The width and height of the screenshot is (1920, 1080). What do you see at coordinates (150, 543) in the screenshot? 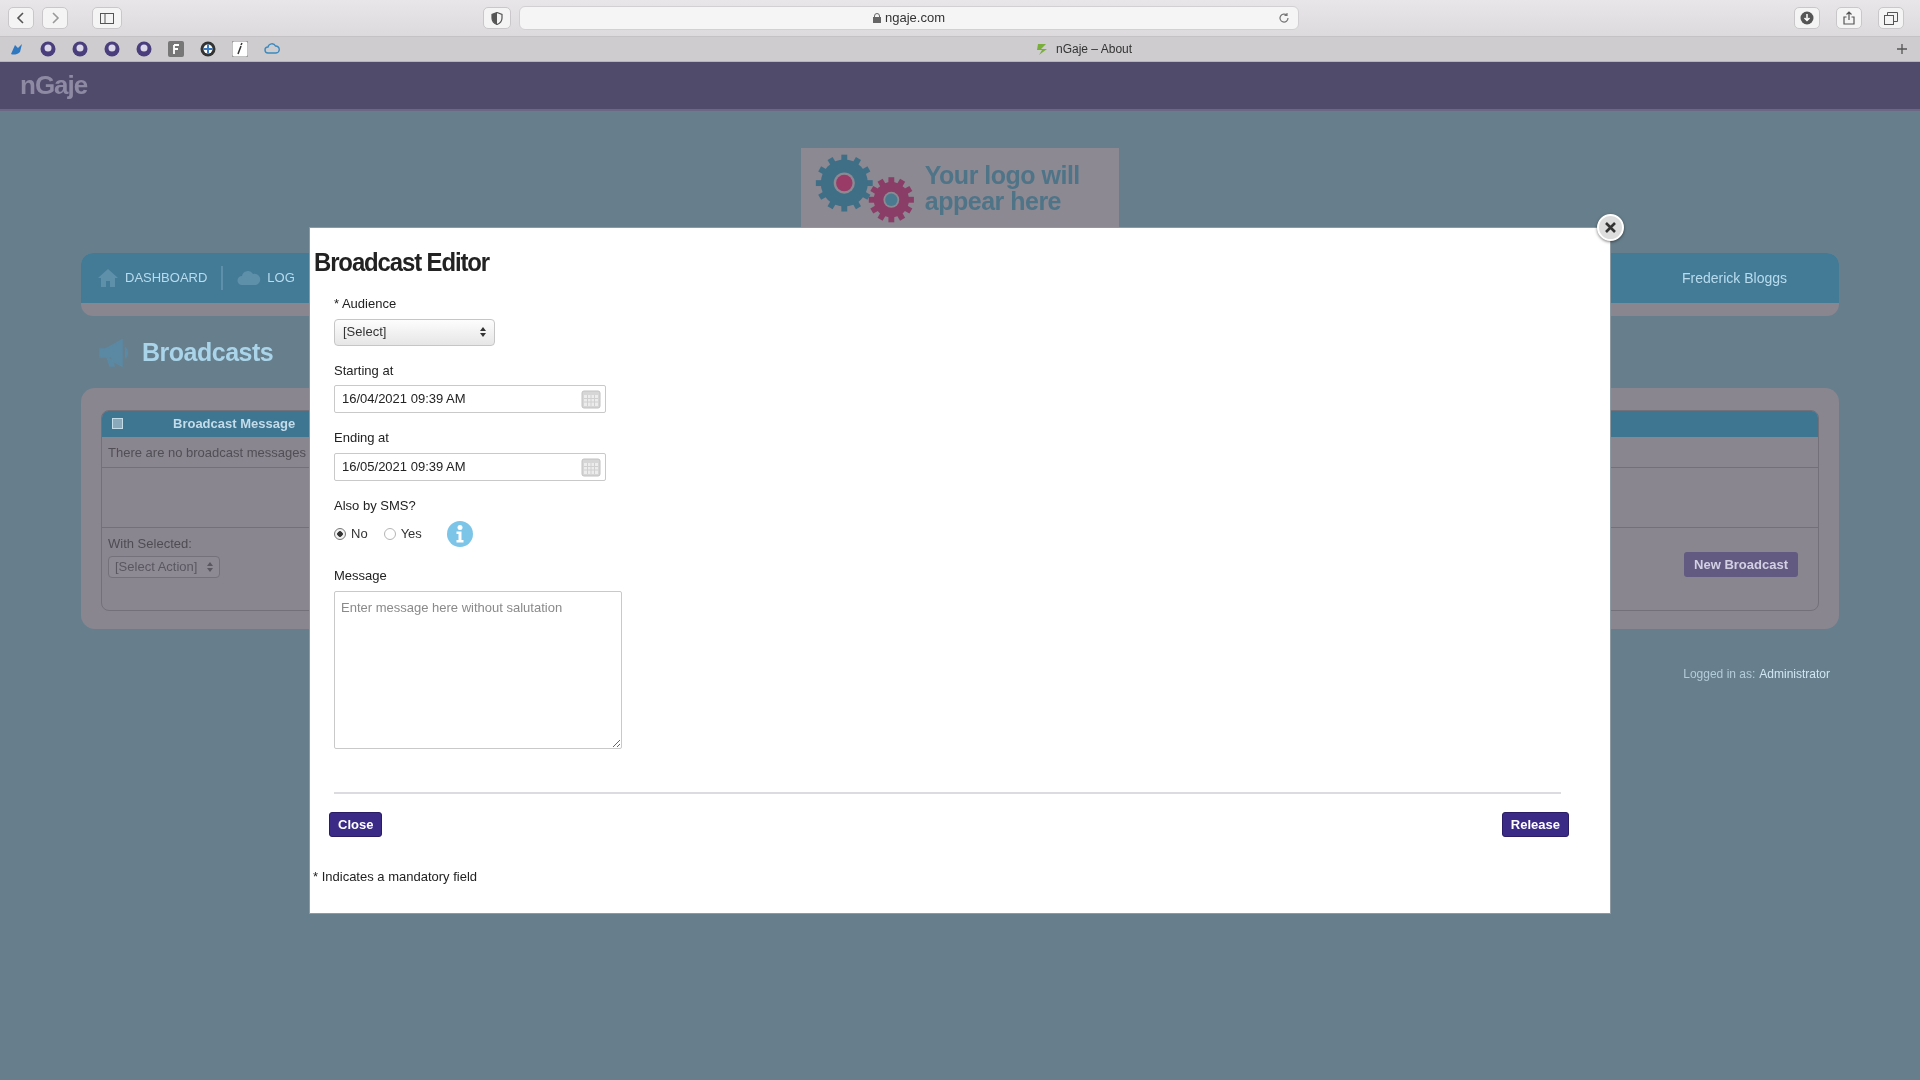
I see `field-label: With Selected:` at bounding box center [150, 543].